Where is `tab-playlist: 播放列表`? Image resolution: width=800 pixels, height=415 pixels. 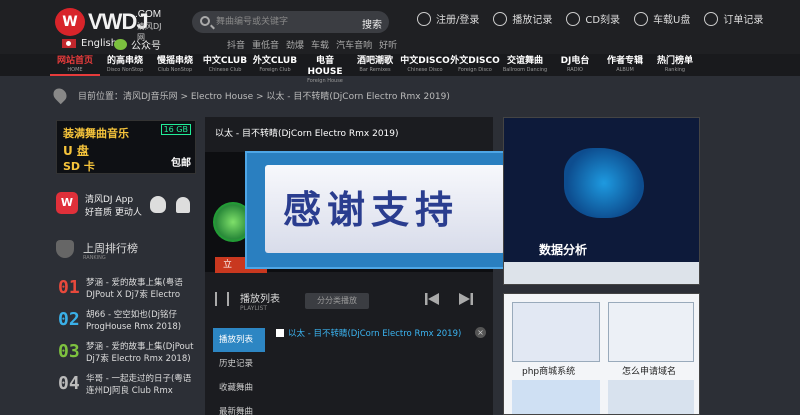
tab-playlist: 播放列表 is located at coordinates (239, 340).